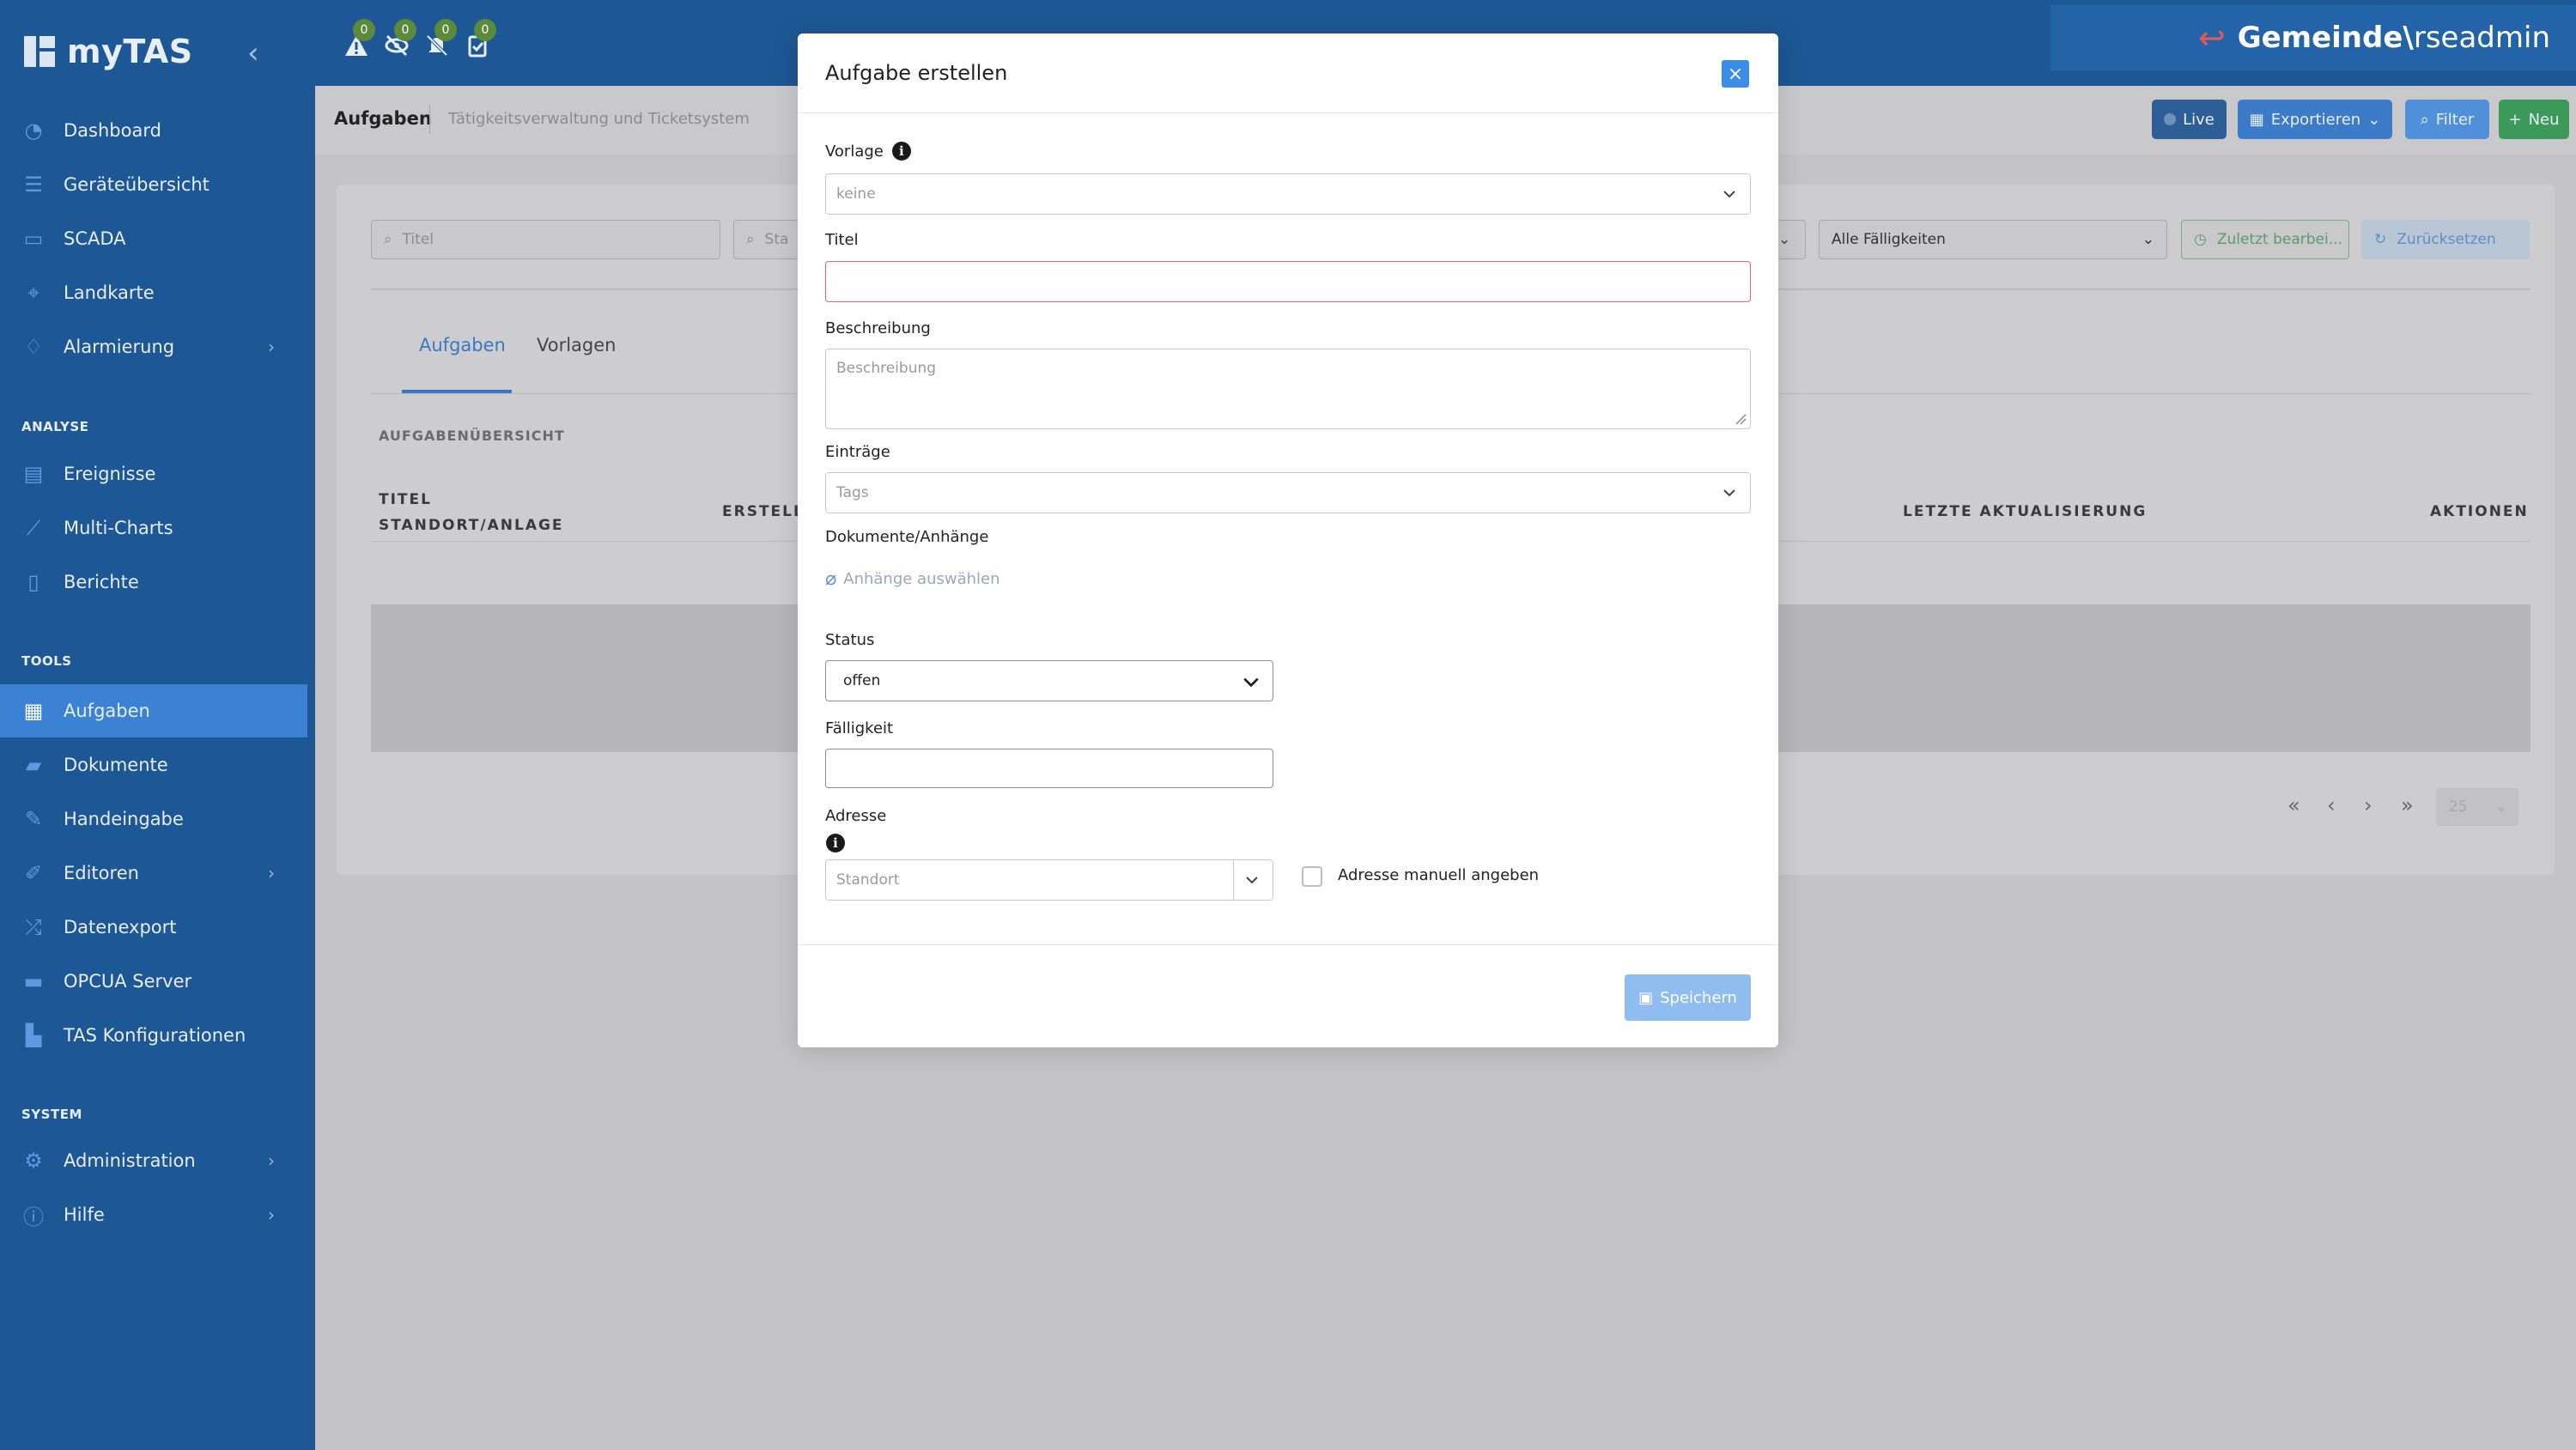 The image size is (2576, 1450). I want to click on info-circle-icon: ⓘ, so click(33, 1216).